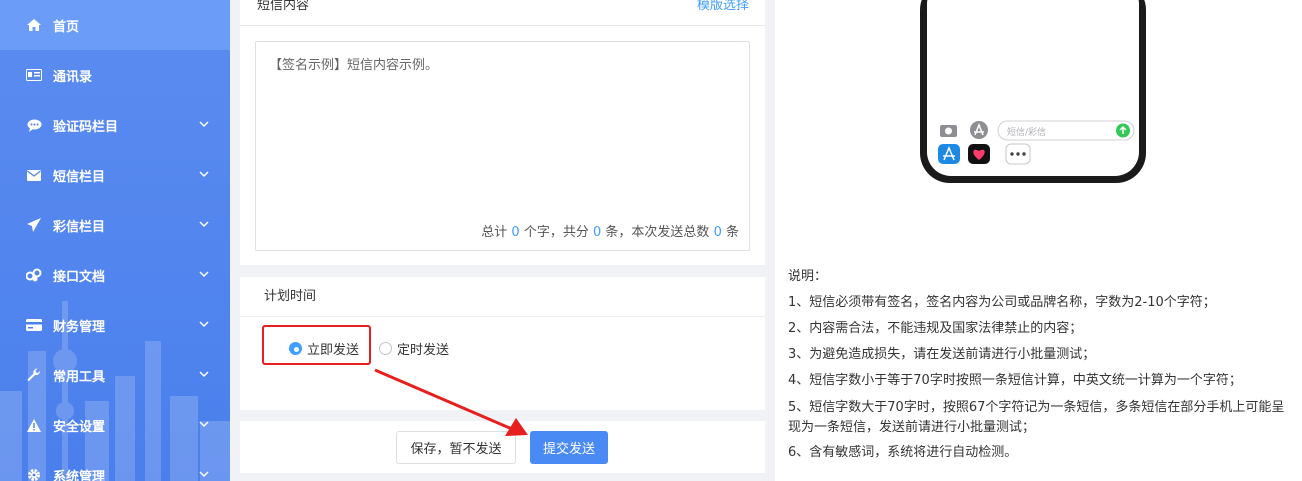 This screenshot has height=481, width=1302. Describe the element at coordinates (34, 474) in the screenshot. I see `gear-icon` at that location.